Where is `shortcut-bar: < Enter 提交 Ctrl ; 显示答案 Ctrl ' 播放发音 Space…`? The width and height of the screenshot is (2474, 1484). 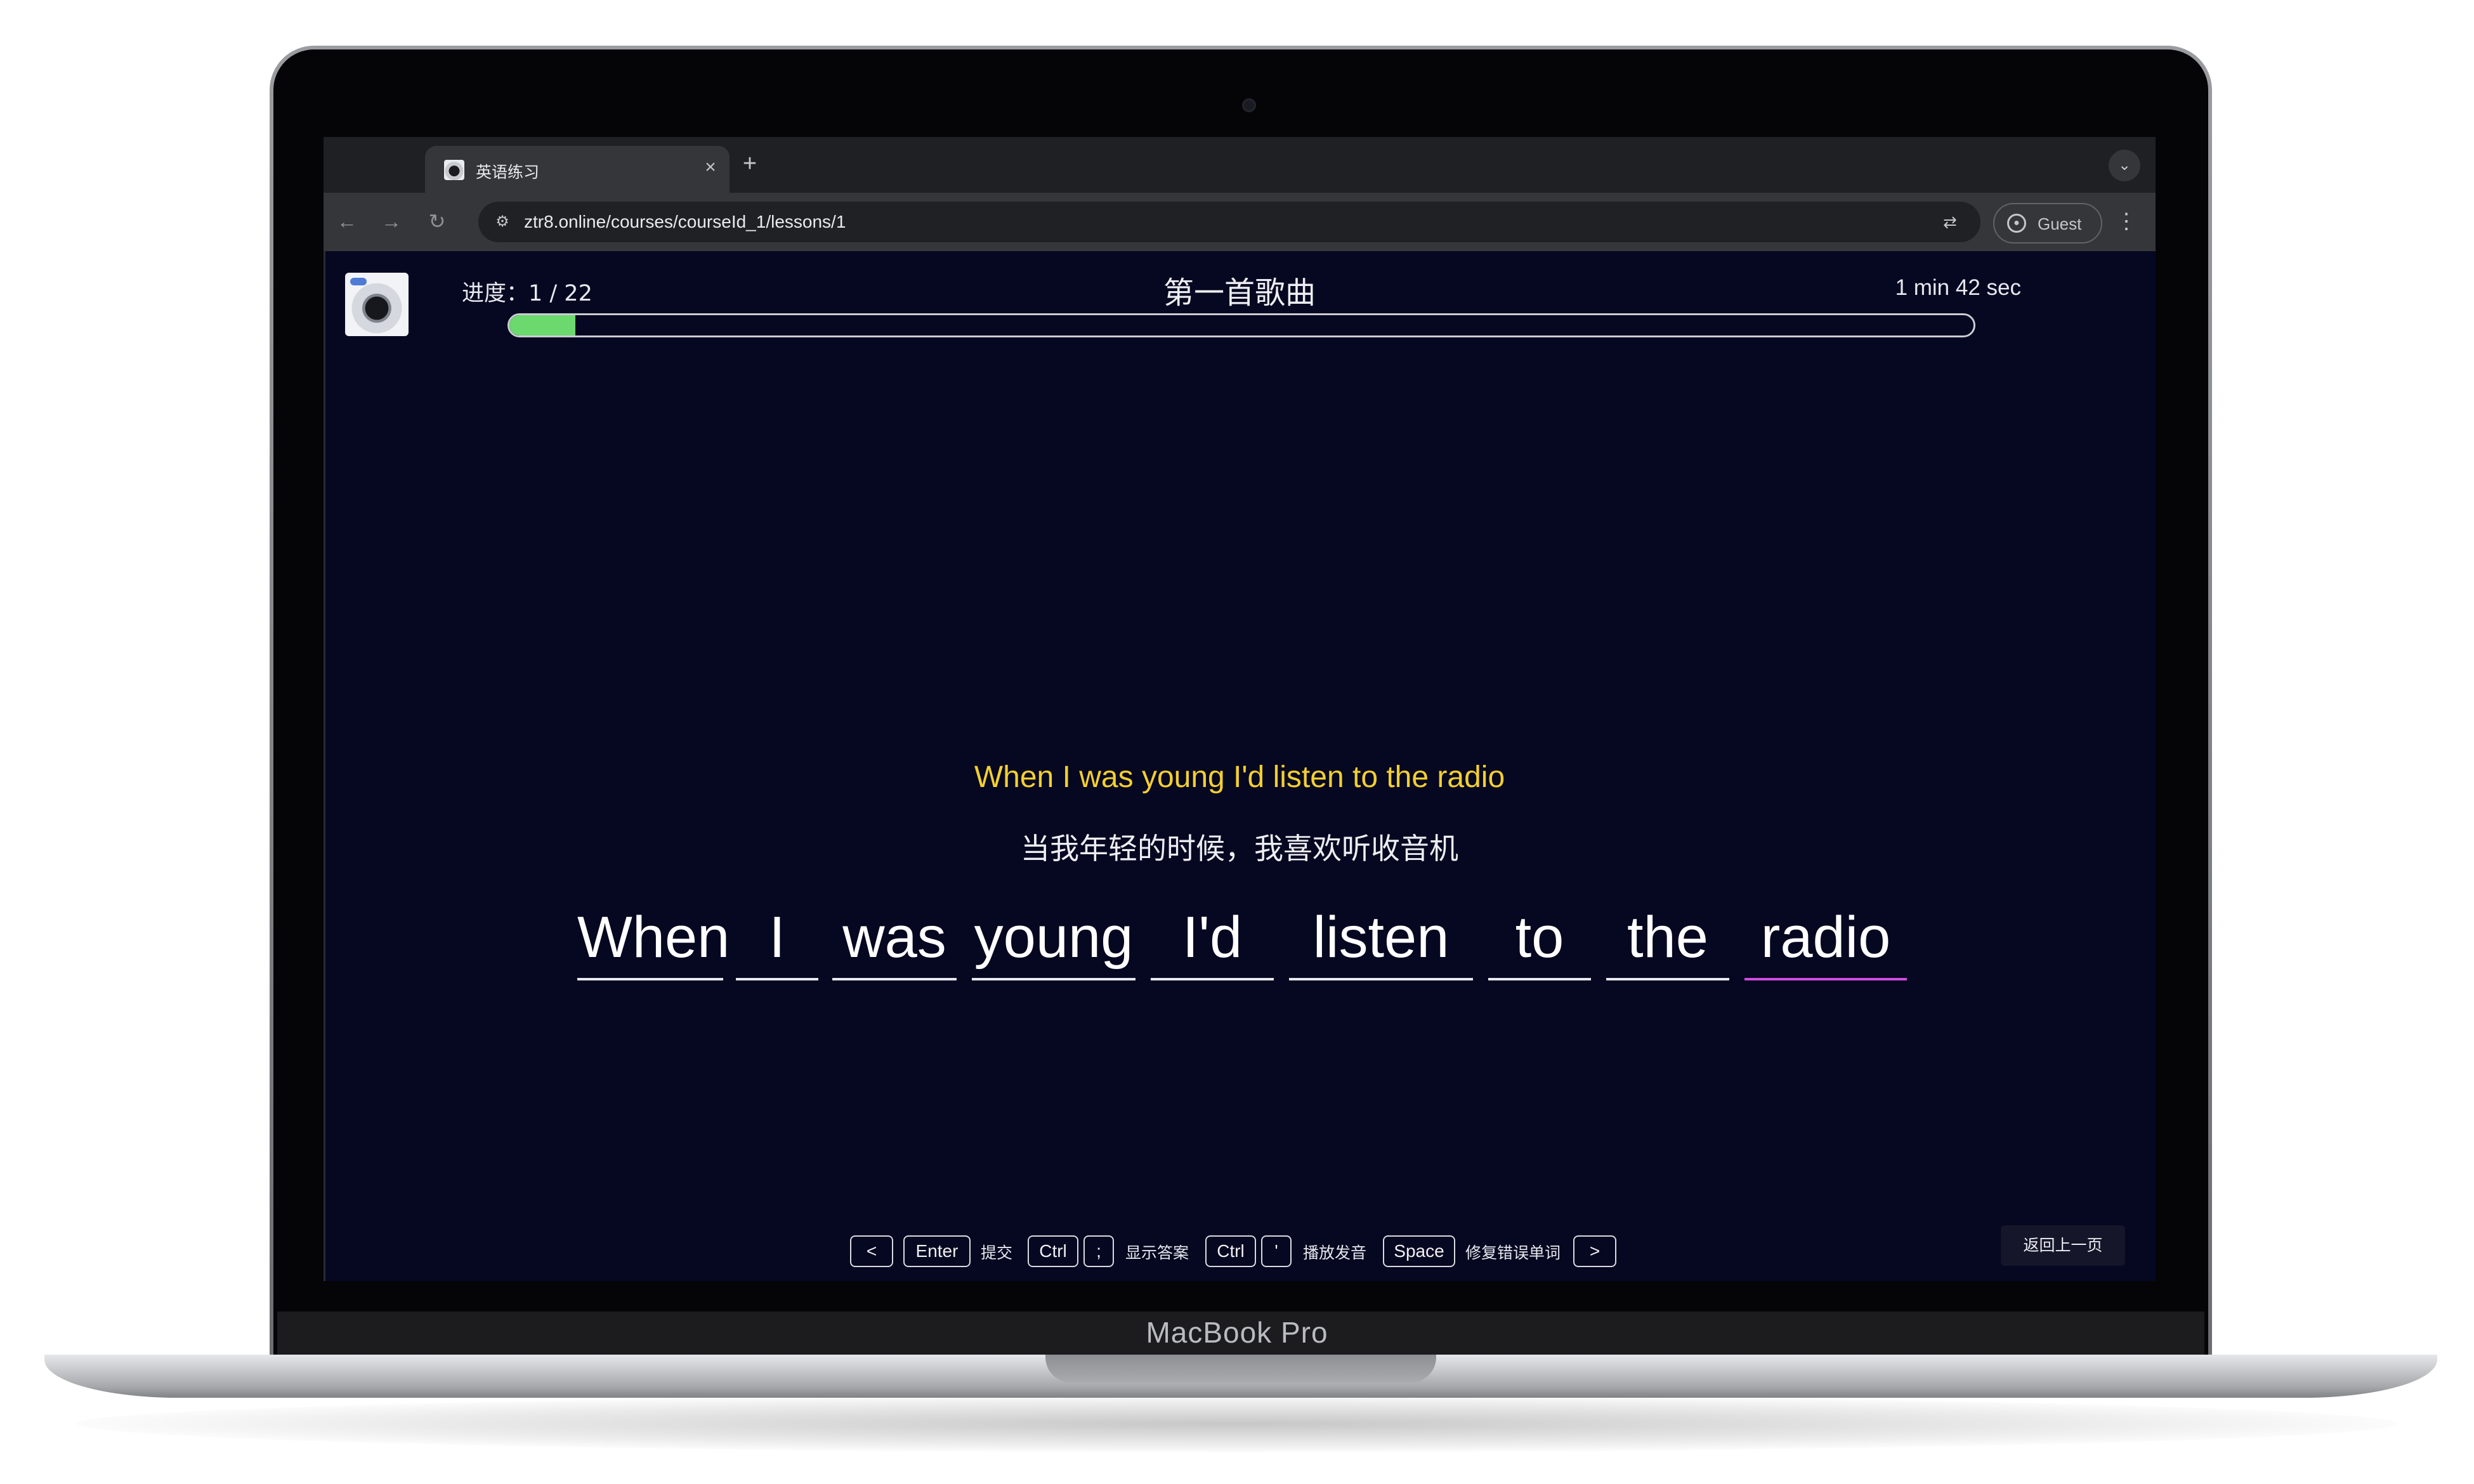
shortcut-bar: < Enter 提交 Ctrl ; 显示答案 Ctrl ' 播放发音 Space… is located at coordinates (1262, 1252).